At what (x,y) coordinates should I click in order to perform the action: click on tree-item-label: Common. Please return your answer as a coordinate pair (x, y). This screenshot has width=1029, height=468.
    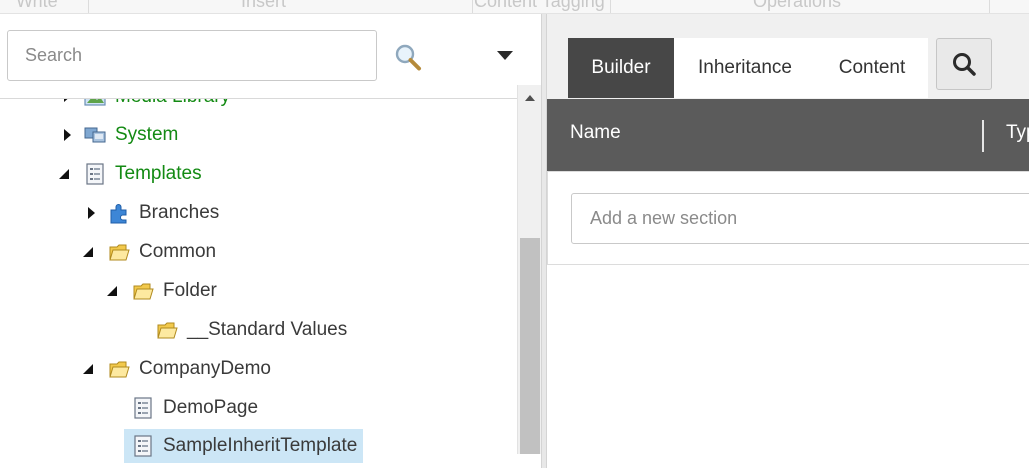
    Looking at the image, I should click on (178, 251).